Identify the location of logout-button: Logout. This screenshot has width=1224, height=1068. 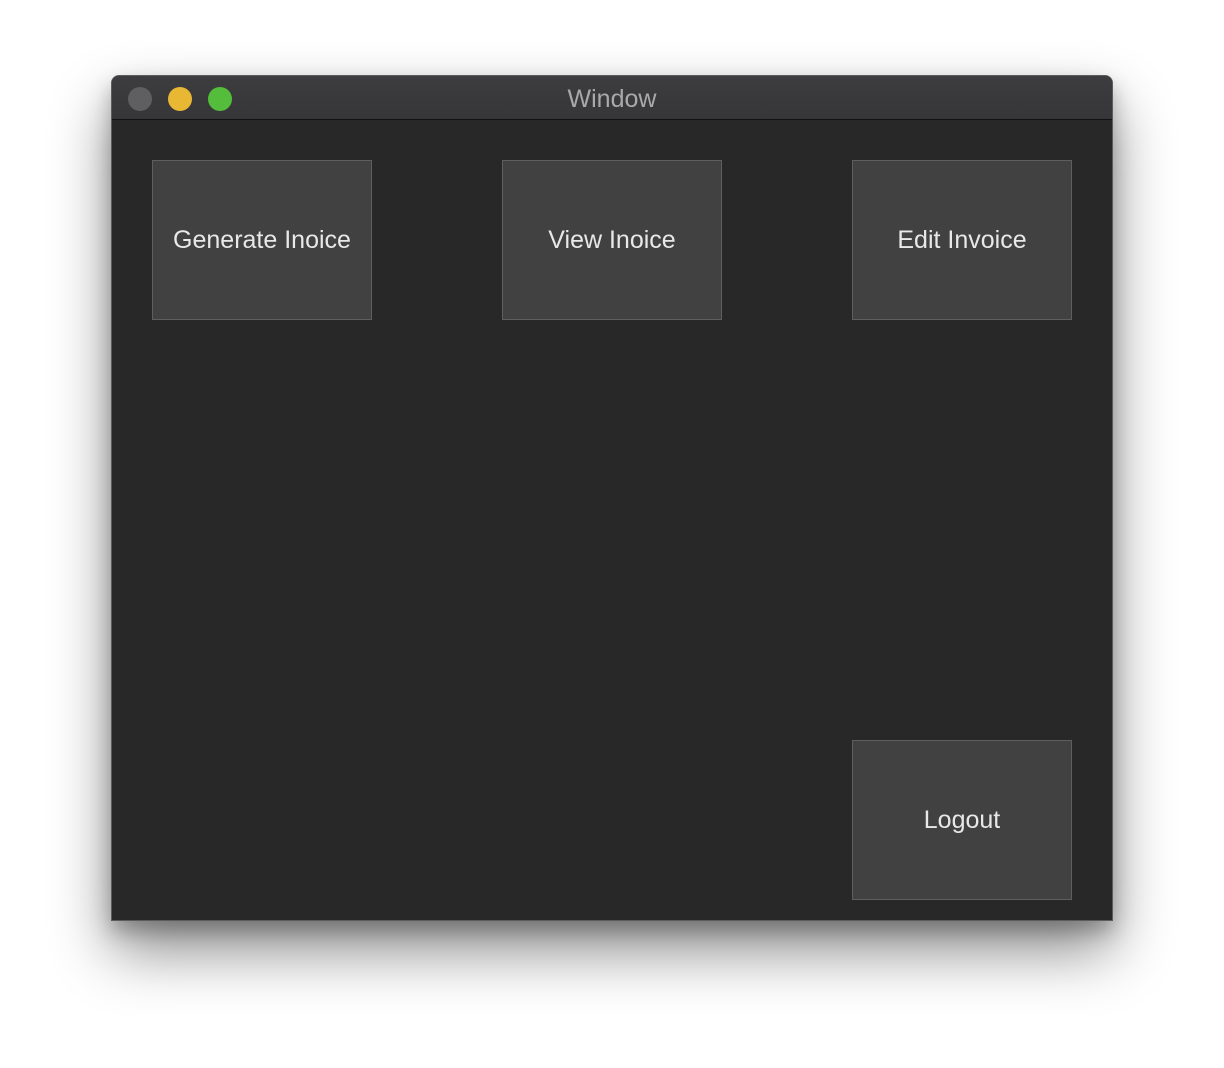
(962, 820).